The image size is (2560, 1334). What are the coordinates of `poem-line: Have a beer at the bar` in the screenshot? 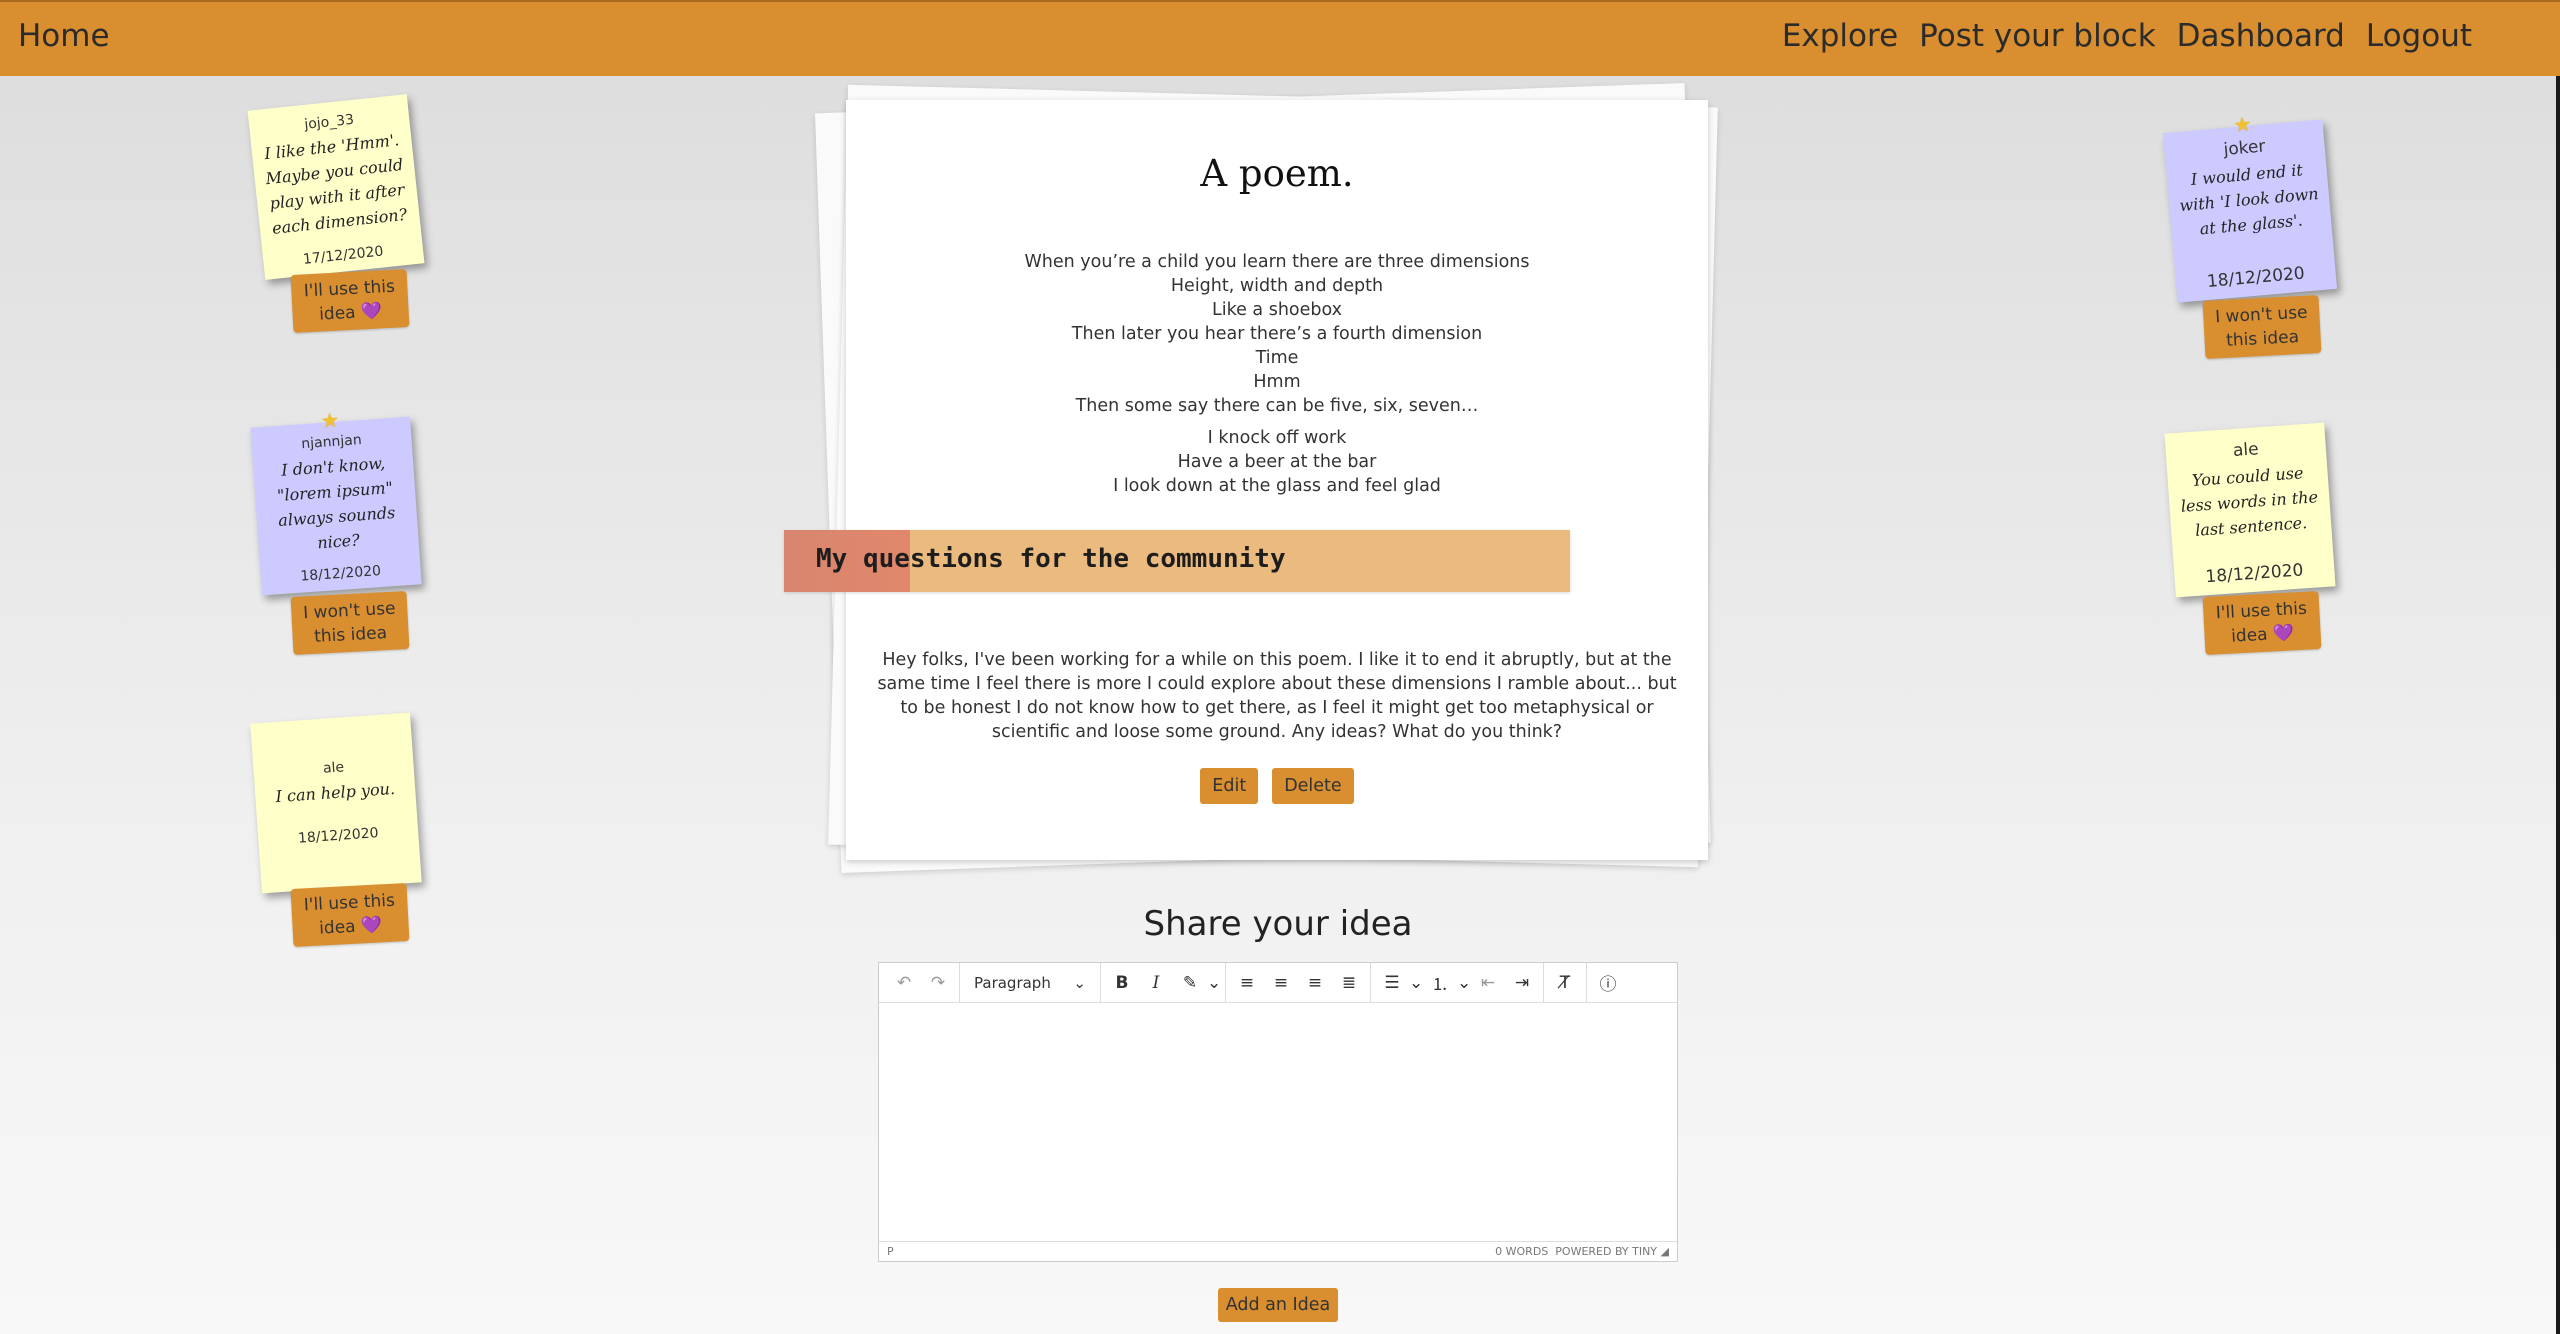 It's located at (1277, 462).